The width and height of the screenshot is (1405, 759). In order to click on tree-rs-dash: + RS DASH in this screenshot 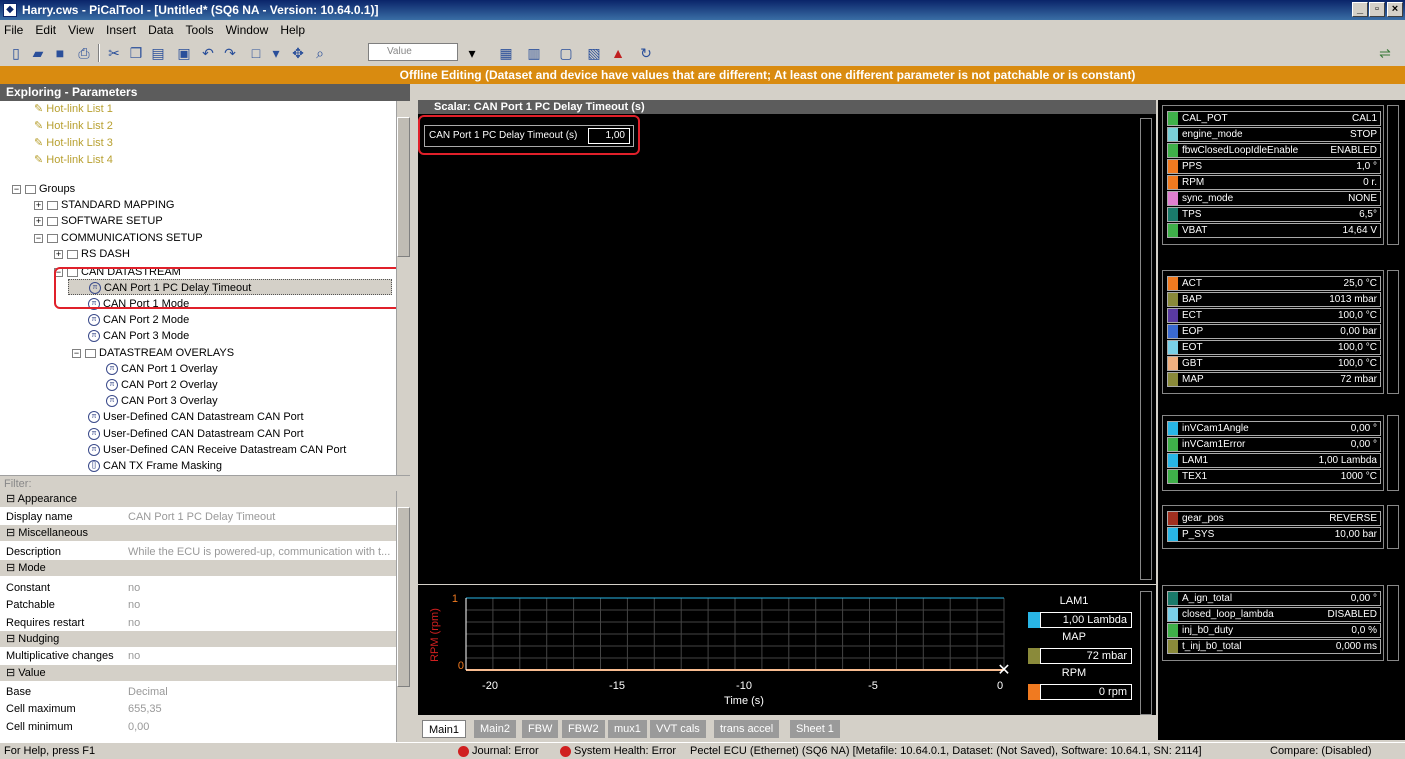, I will do `click(92, 254)`.